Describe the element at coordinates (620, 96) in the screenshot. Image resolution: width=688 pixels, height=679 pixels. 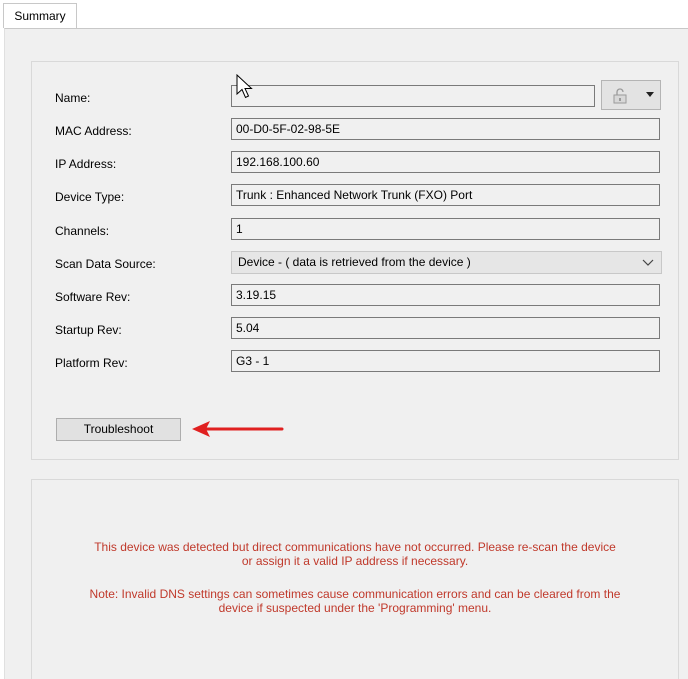
I see `unlock-icon` at that location.